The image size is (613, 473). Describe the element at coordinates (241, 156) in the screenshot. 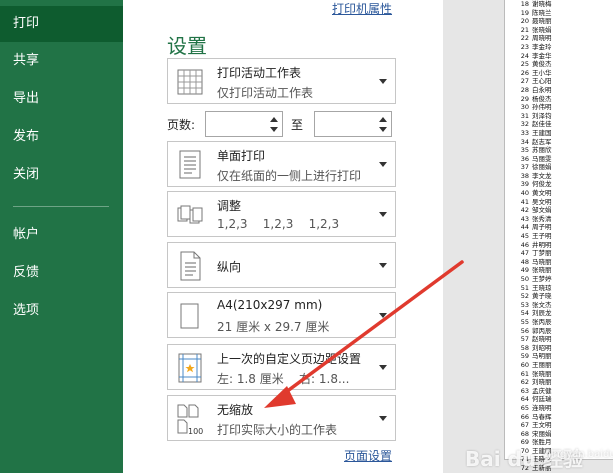

I see `sides-title: 单面打印` at that location.